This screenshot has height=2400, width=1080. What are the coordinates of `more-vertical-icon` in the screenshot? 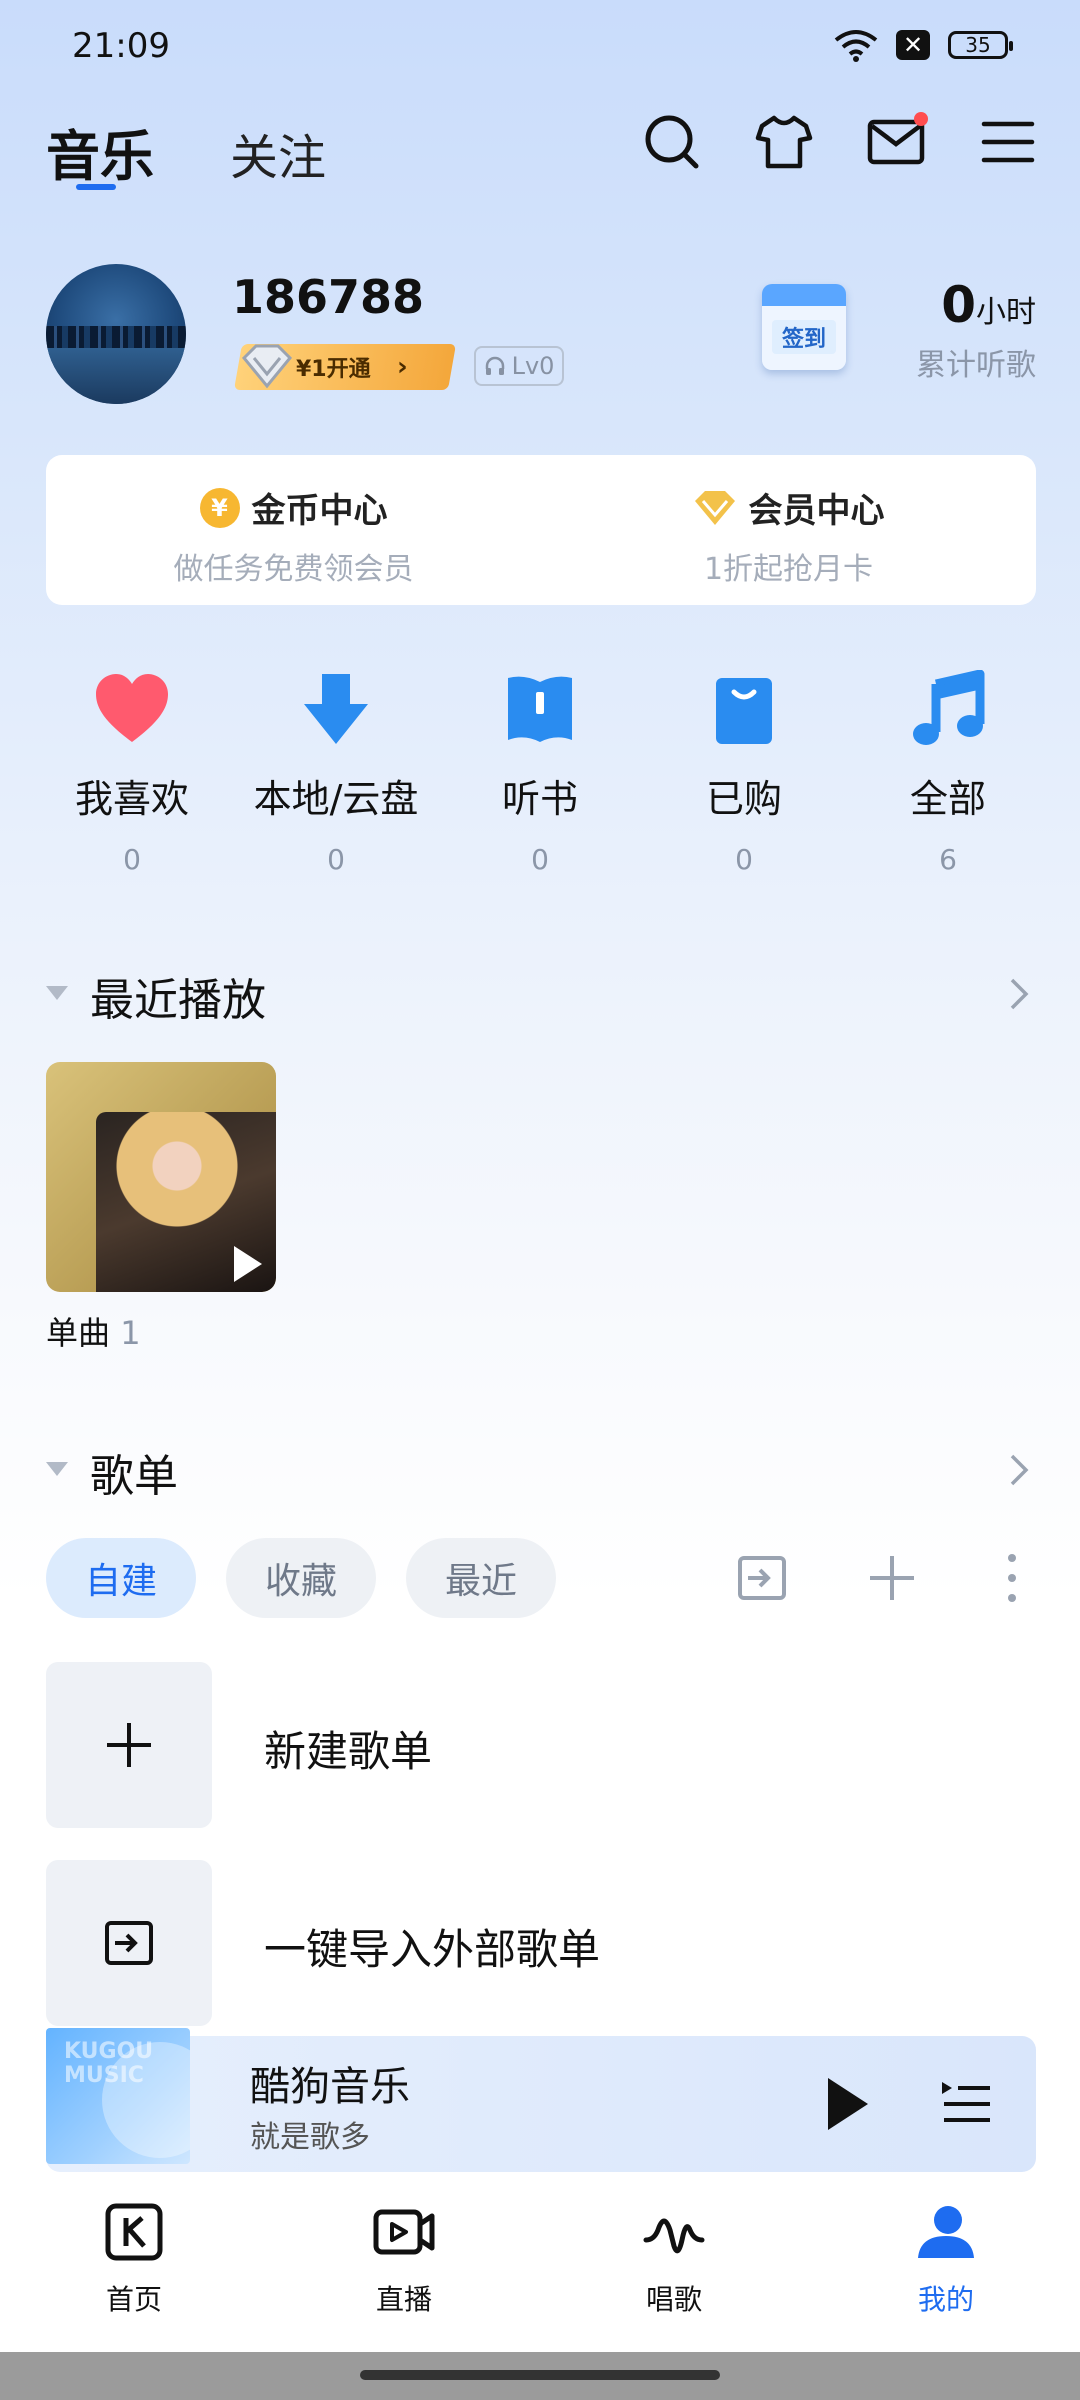 It's located at (1012, 1578).